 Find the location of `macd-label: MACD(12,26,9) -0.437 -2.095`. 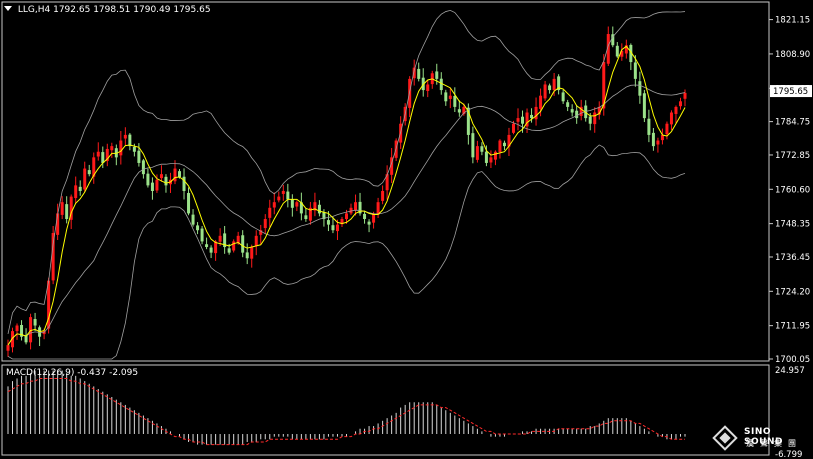

macd-label: MACD(12,26,9) -0.437 -2.095 is located at coordinates (72, 373).